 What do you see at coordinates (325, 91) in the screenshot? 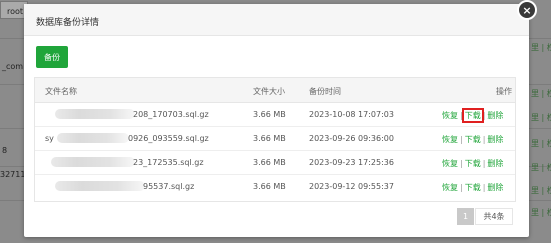
I see `header-time: 备份时间` at bounding box center [325, 91].